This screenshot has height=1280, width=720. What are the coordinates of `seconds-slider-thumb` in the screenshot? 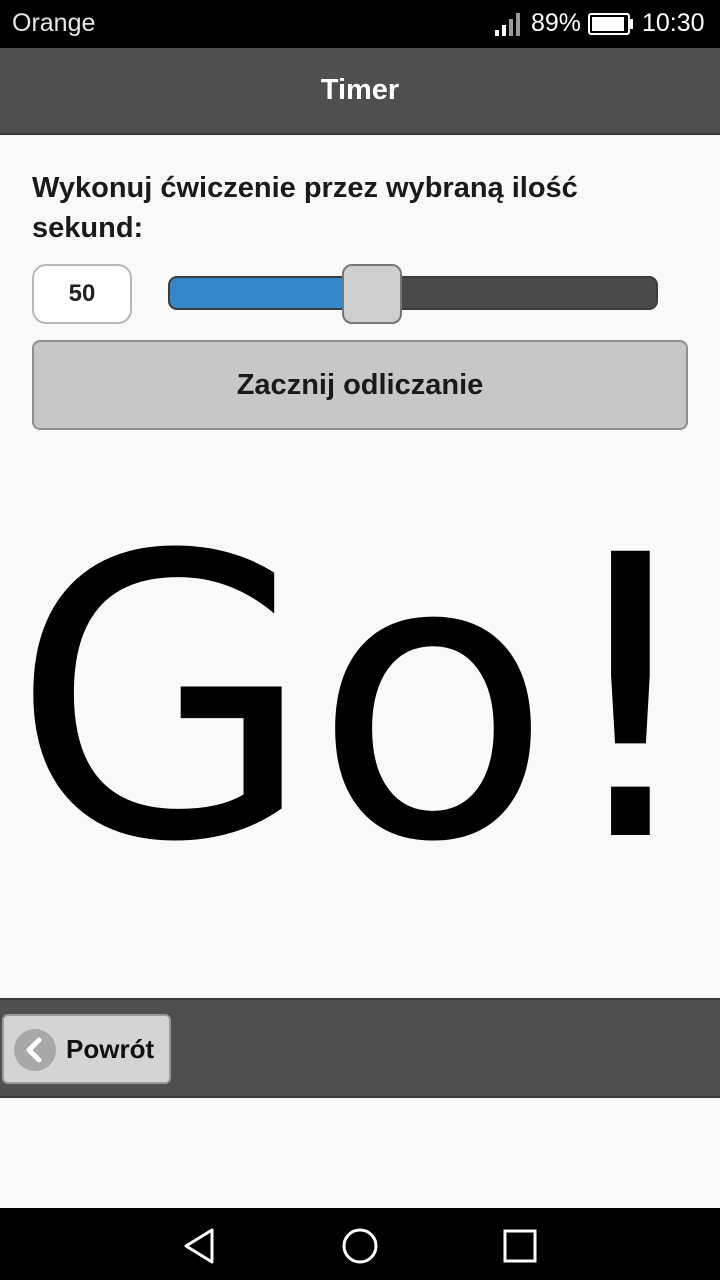 It's located at (372, 294).